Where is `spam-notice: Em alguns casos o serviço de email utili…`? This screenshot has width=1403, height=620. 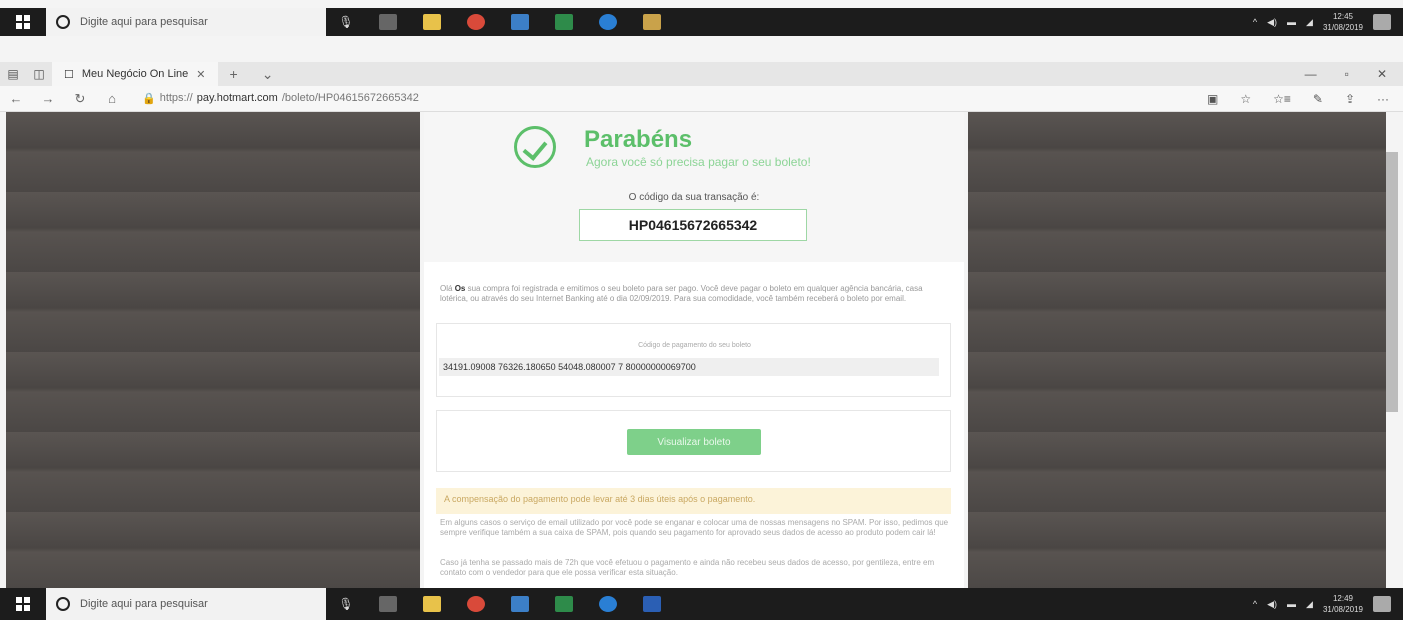
spam-notice: Em alguns casos o serviço de email utili… is located at coordinates (694, 527).